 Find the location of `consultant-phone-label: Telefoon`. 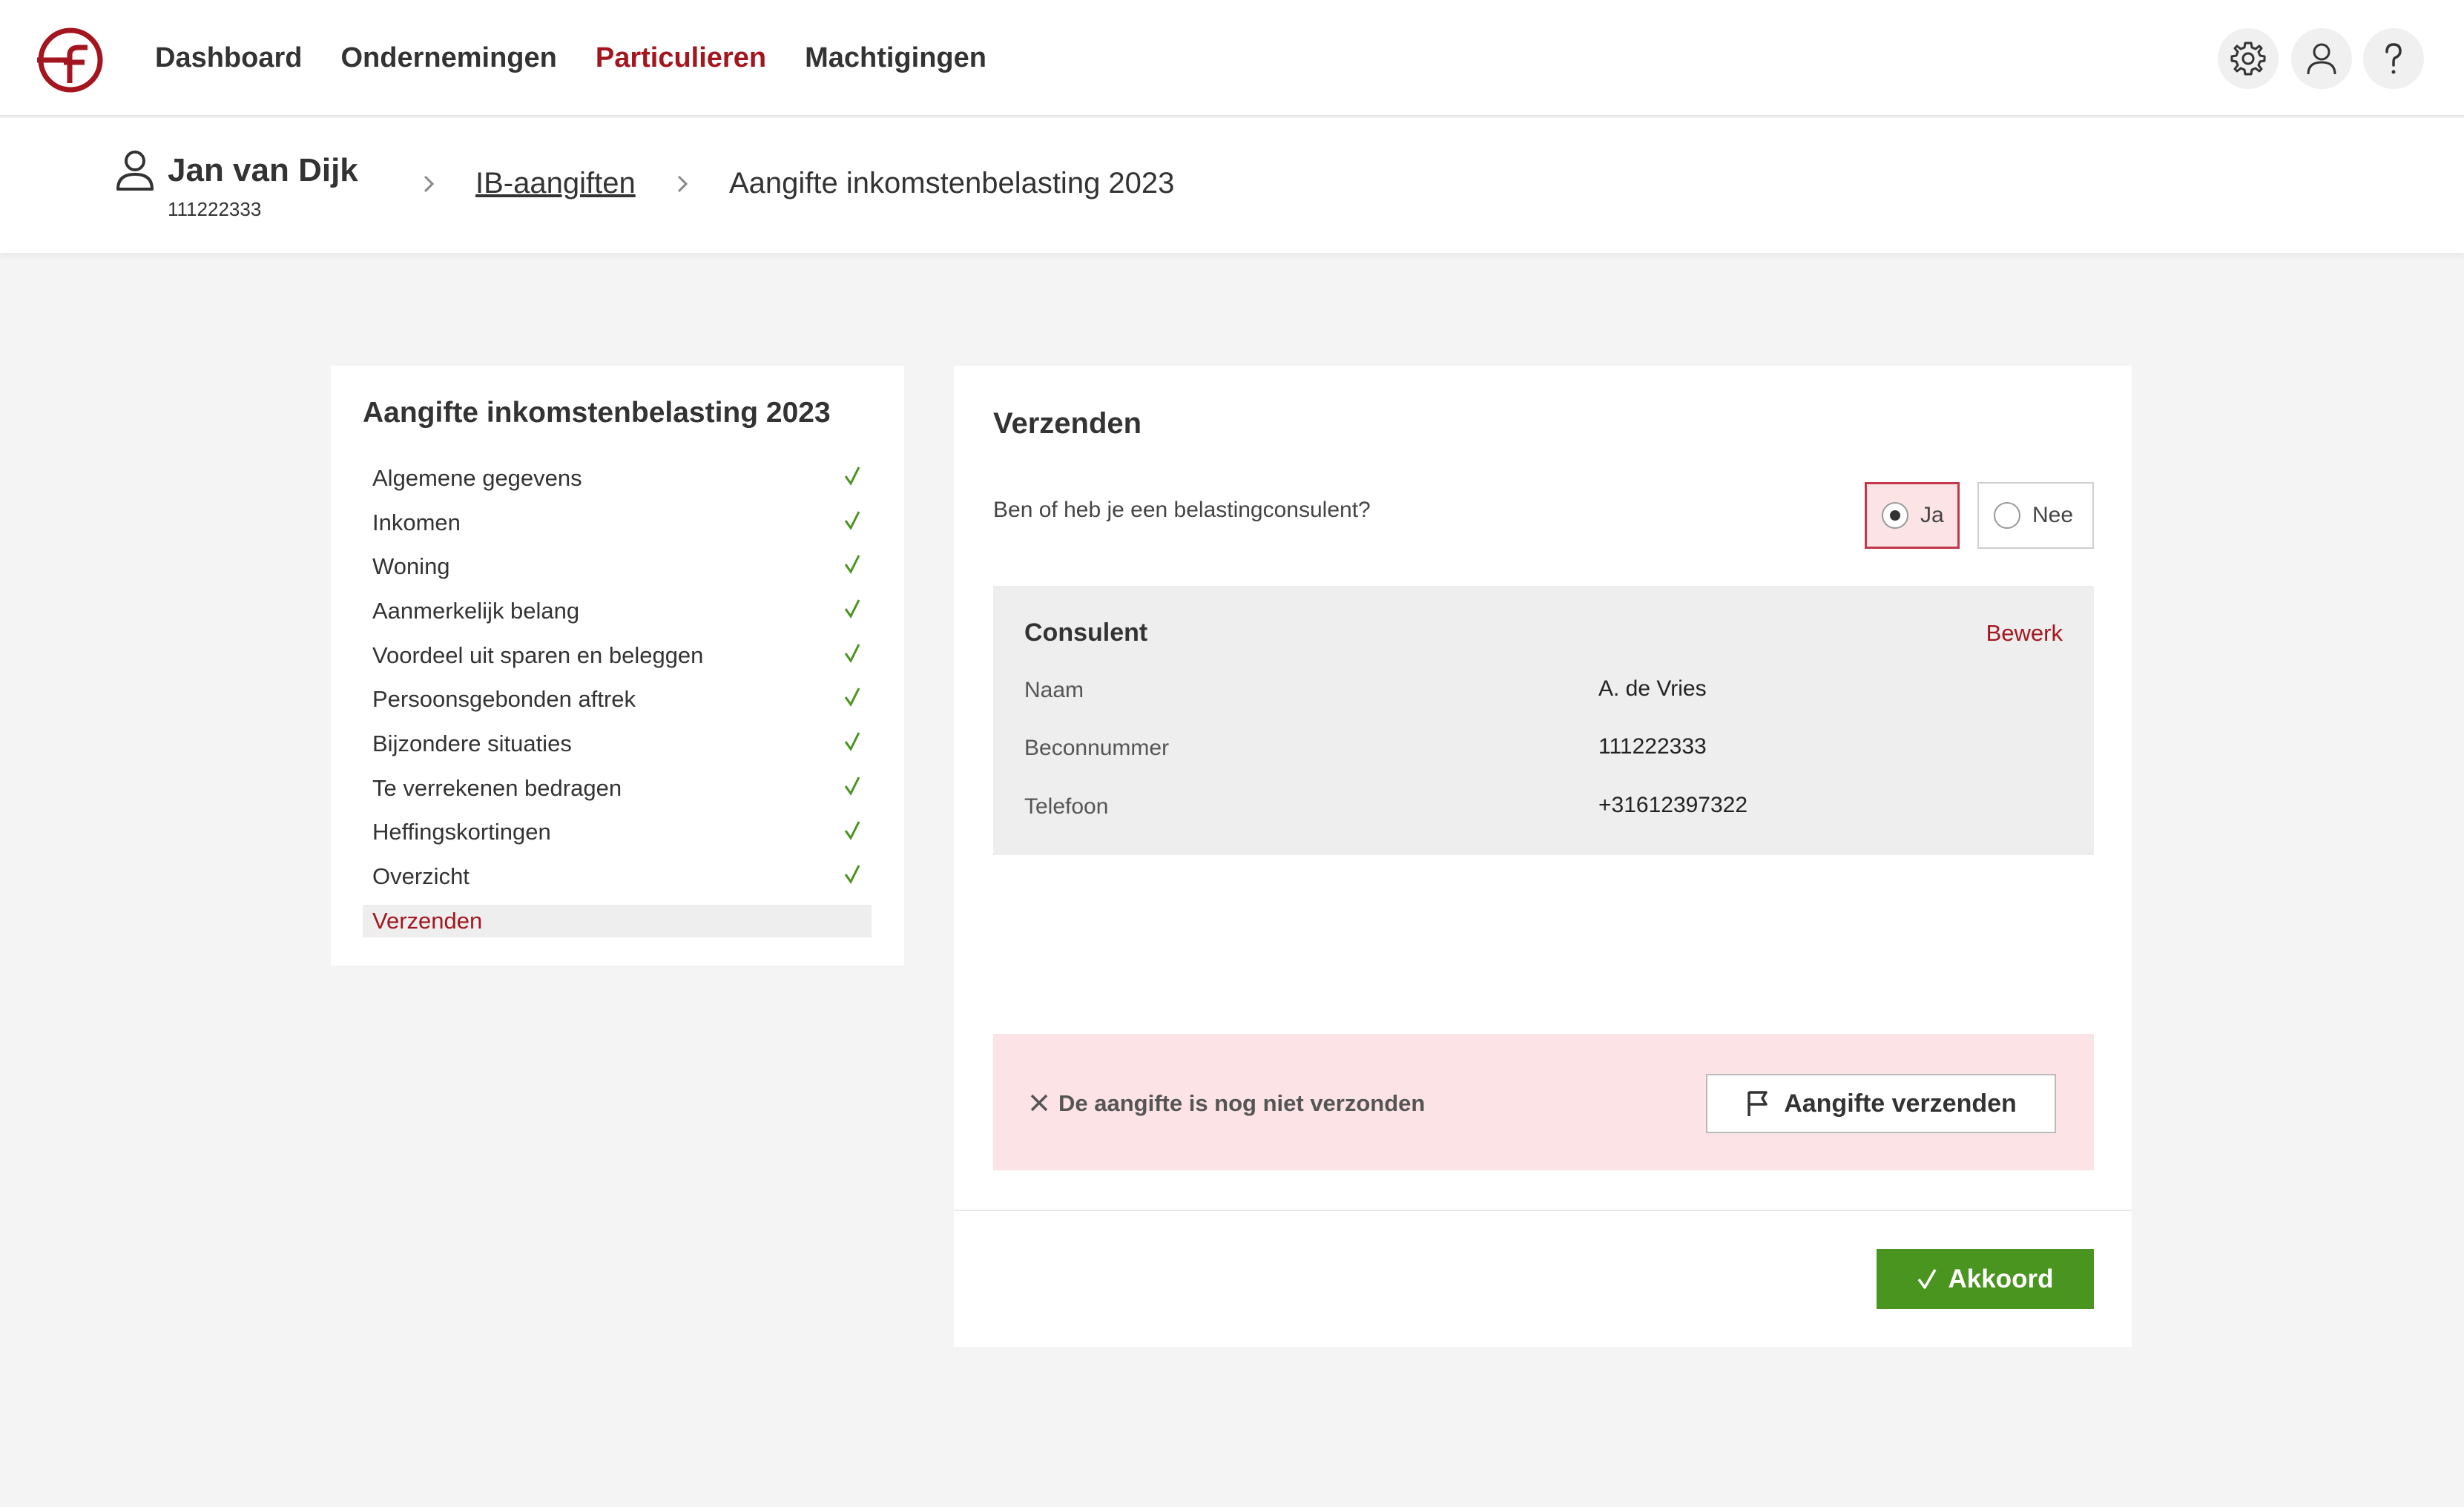

consultant-phone-label: Telefoon is located at coordinates (1066, 807).